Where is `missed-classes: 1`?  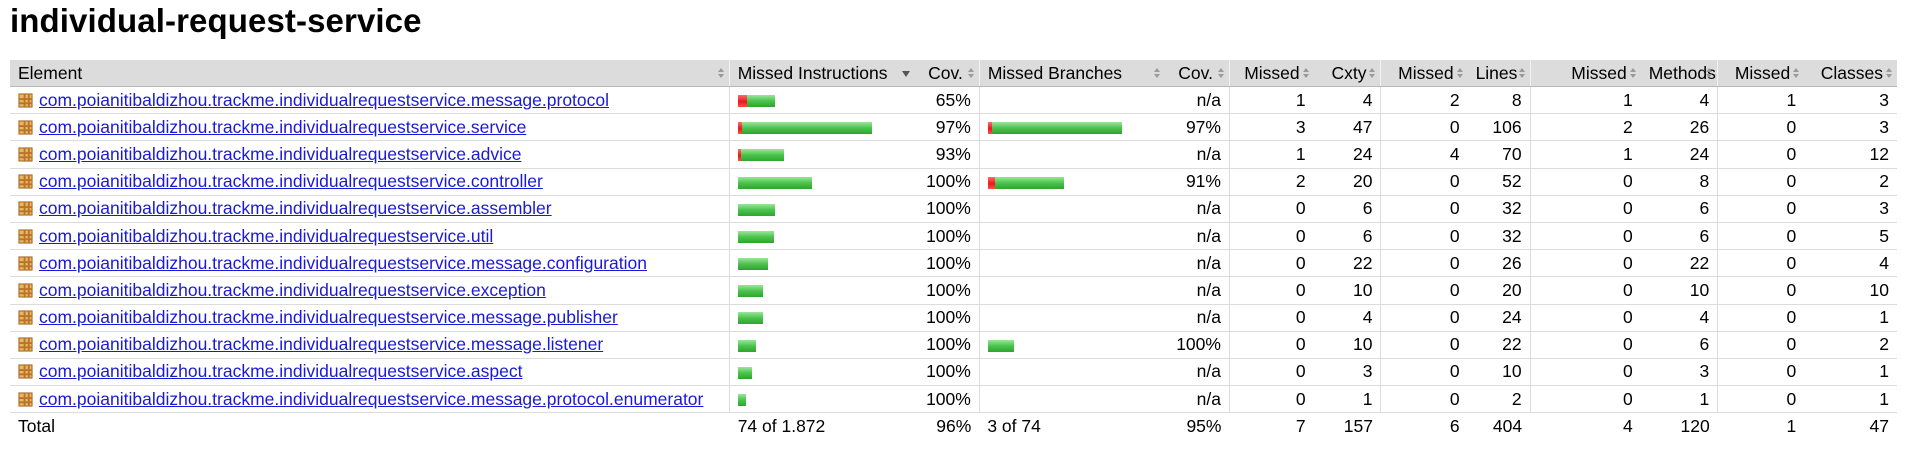 missed-classes: 1 is located at coordinates (1761, 100).